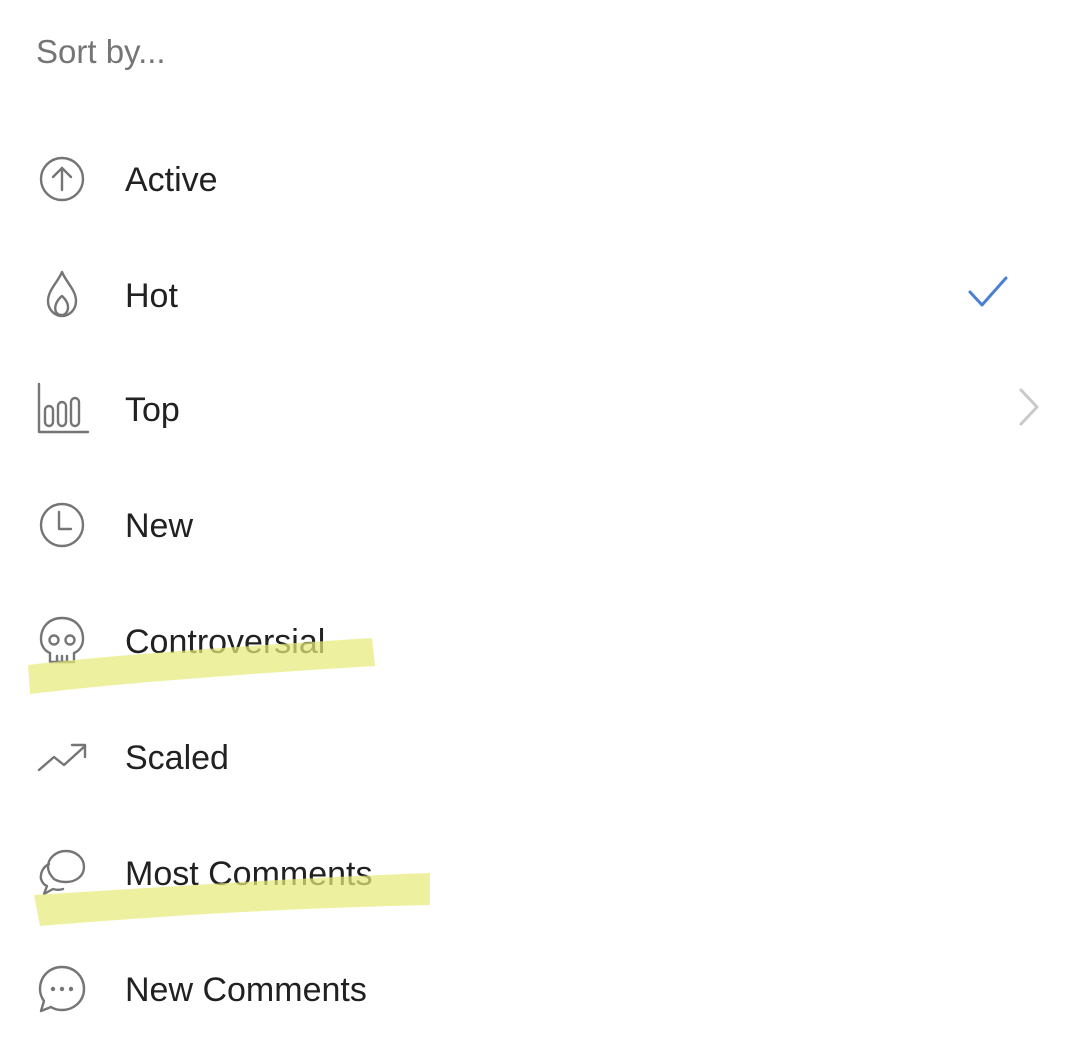  I want to click on sort-option-controversial: Controversial, so click(540, 640).